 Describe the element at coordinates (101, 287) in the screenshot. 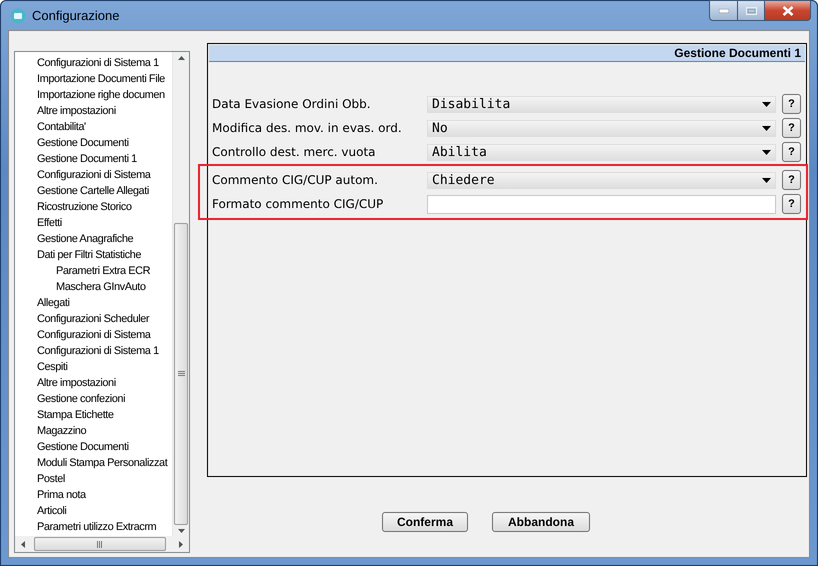

I see `tree-item: Maschera GInvAuto` at that location.